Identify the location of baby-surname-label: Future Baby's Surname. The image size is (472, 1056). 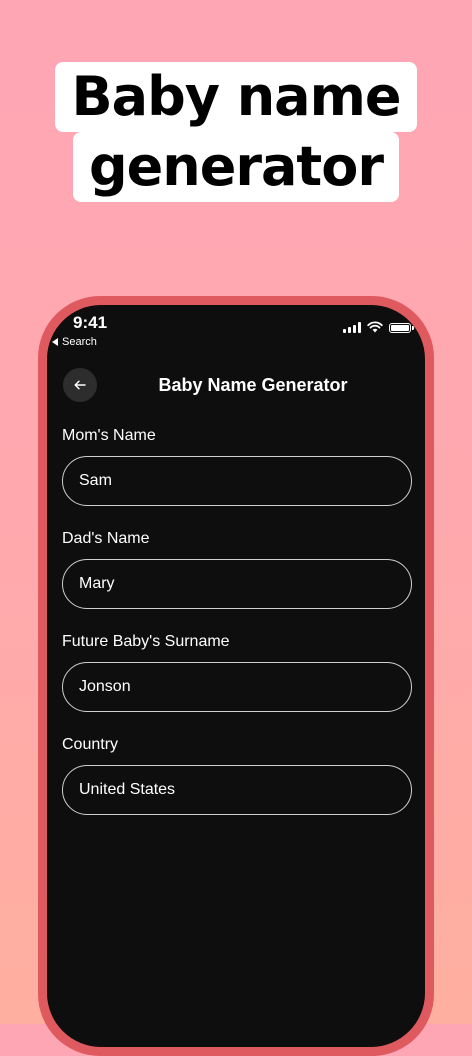
(146, 641).